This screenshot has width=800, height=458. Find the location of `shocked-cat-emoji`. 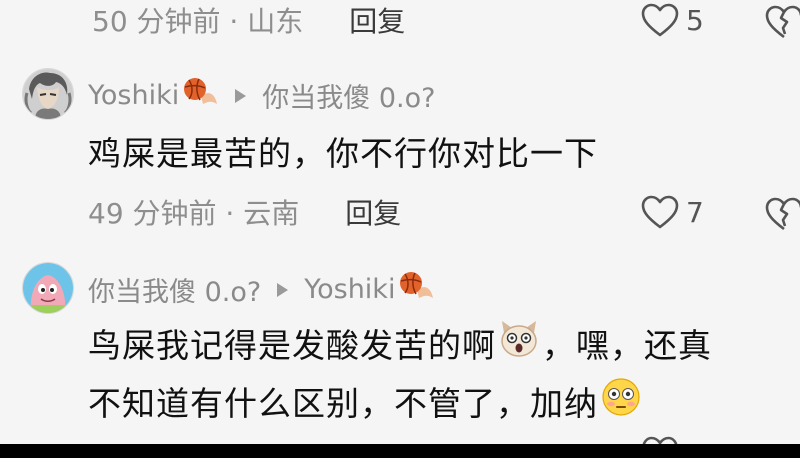

shocked-cat-emoji is located at coordinates (519, 347).